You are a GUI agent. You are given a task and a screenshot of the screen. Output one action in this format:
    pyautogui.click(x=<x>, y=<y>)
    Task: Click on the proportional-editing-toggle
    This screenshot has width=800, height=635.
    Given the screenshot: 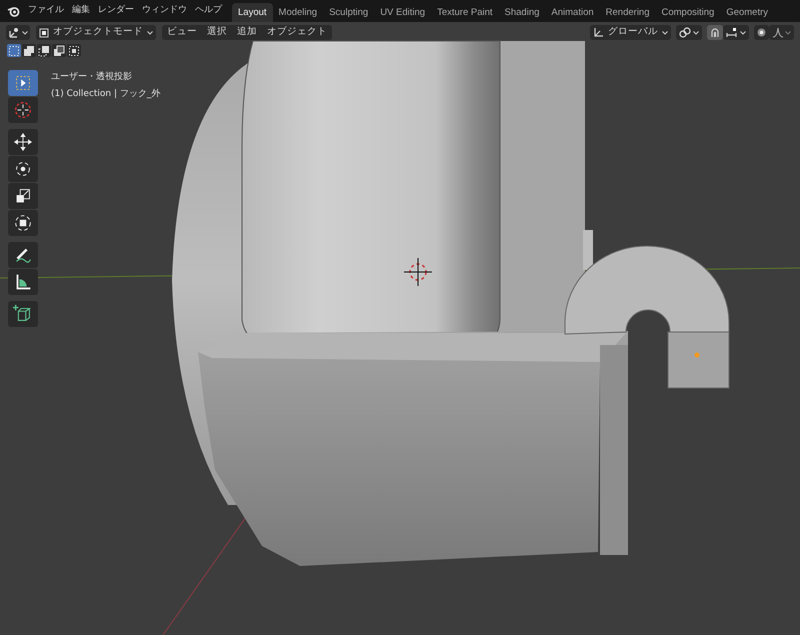 What is the action you would take?
    pyautogui.click(x=761, y=32)
    